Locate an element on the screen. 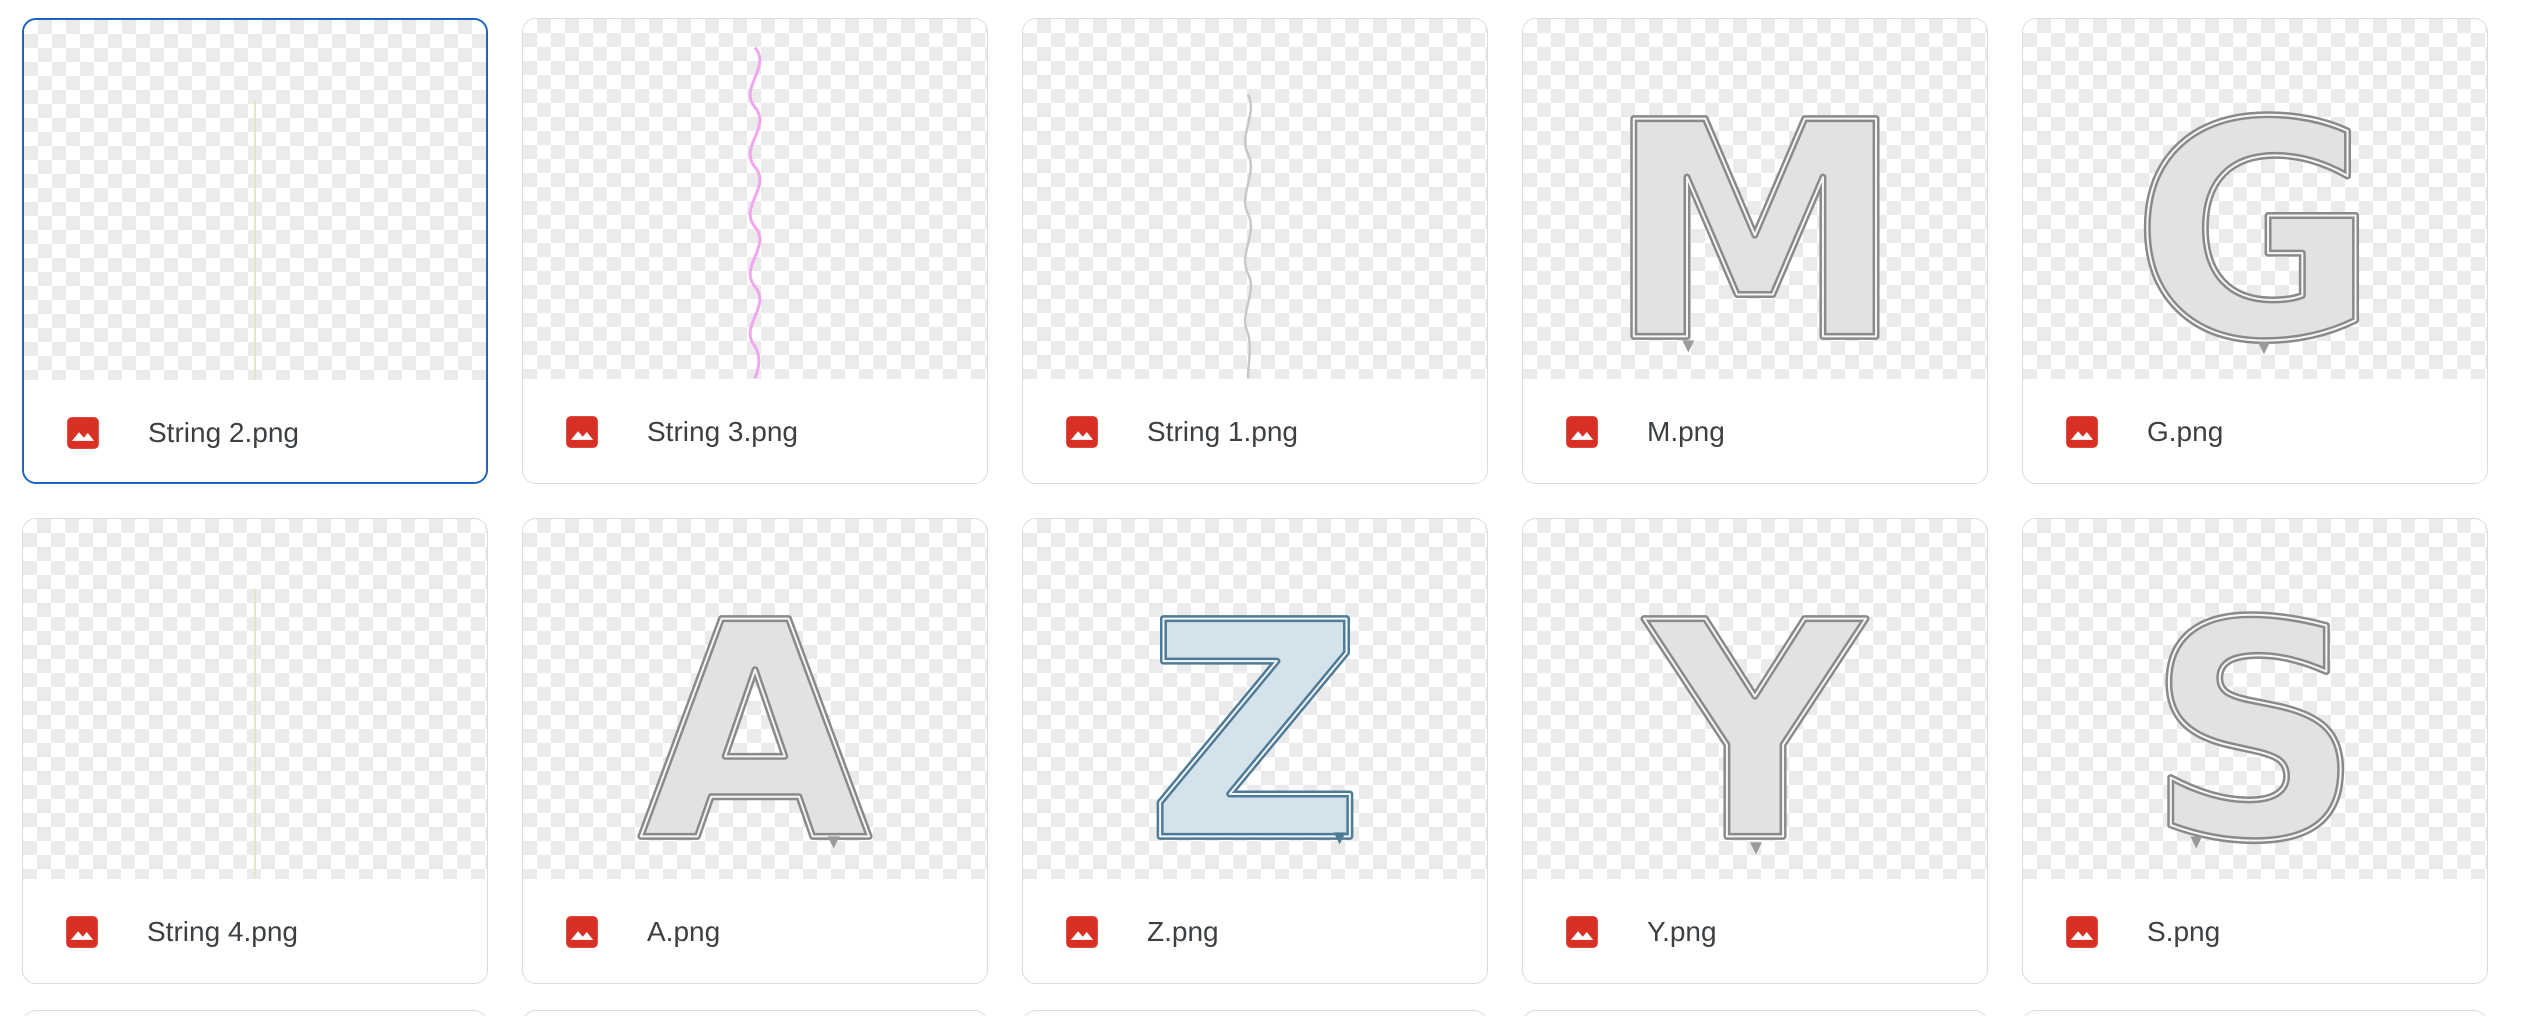  file-card-g: G G G.png is located at coordinates (2255, 251).